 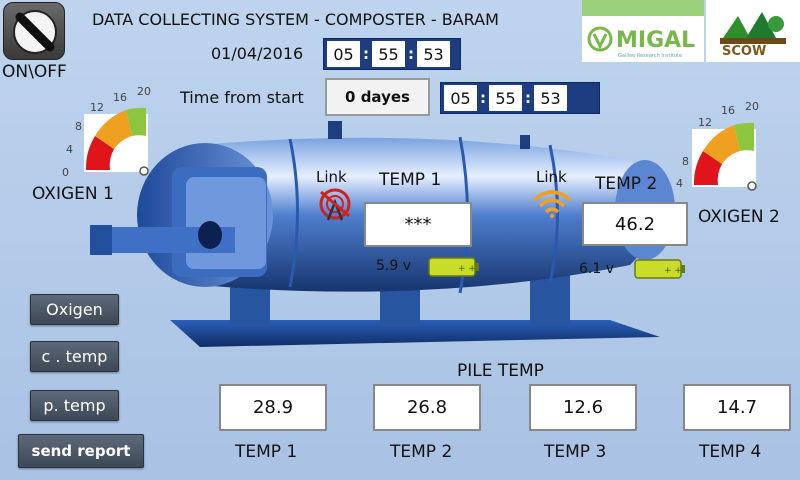 I want to click on pile-temp-button: p. temp, so click(x=74, y=405).